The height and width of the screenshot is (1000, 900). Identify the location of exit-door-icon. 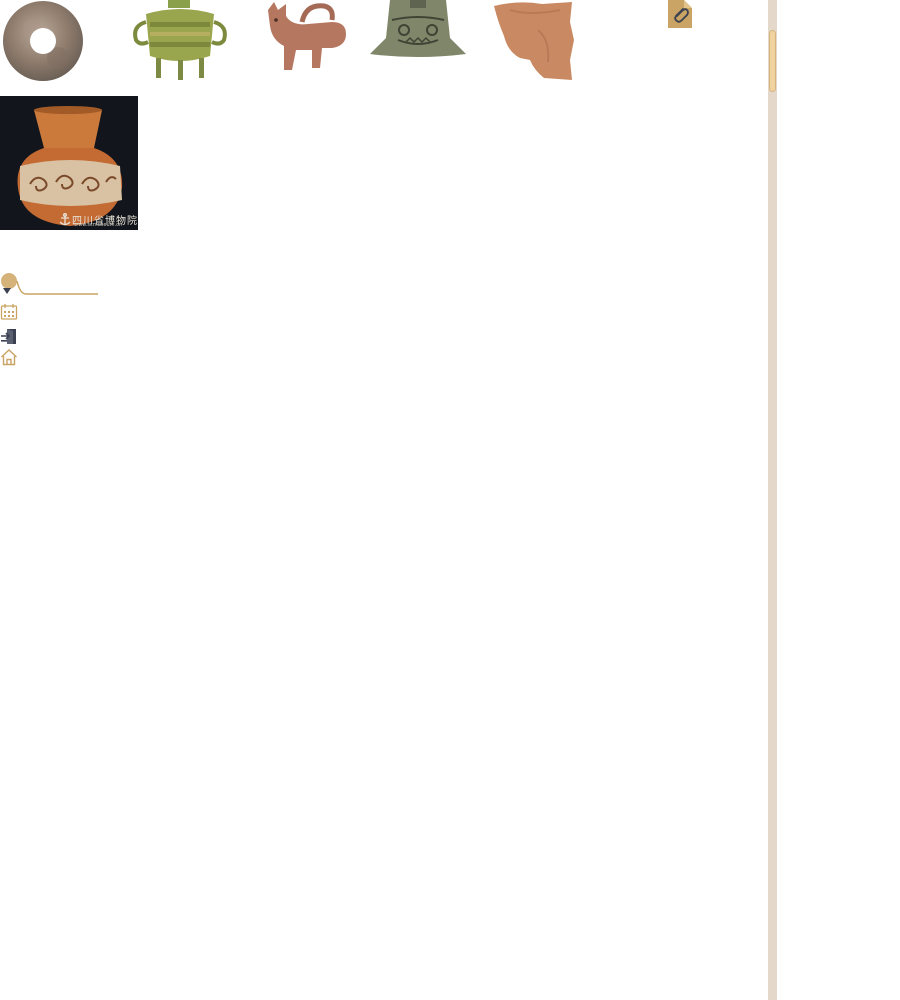
(8, 336).